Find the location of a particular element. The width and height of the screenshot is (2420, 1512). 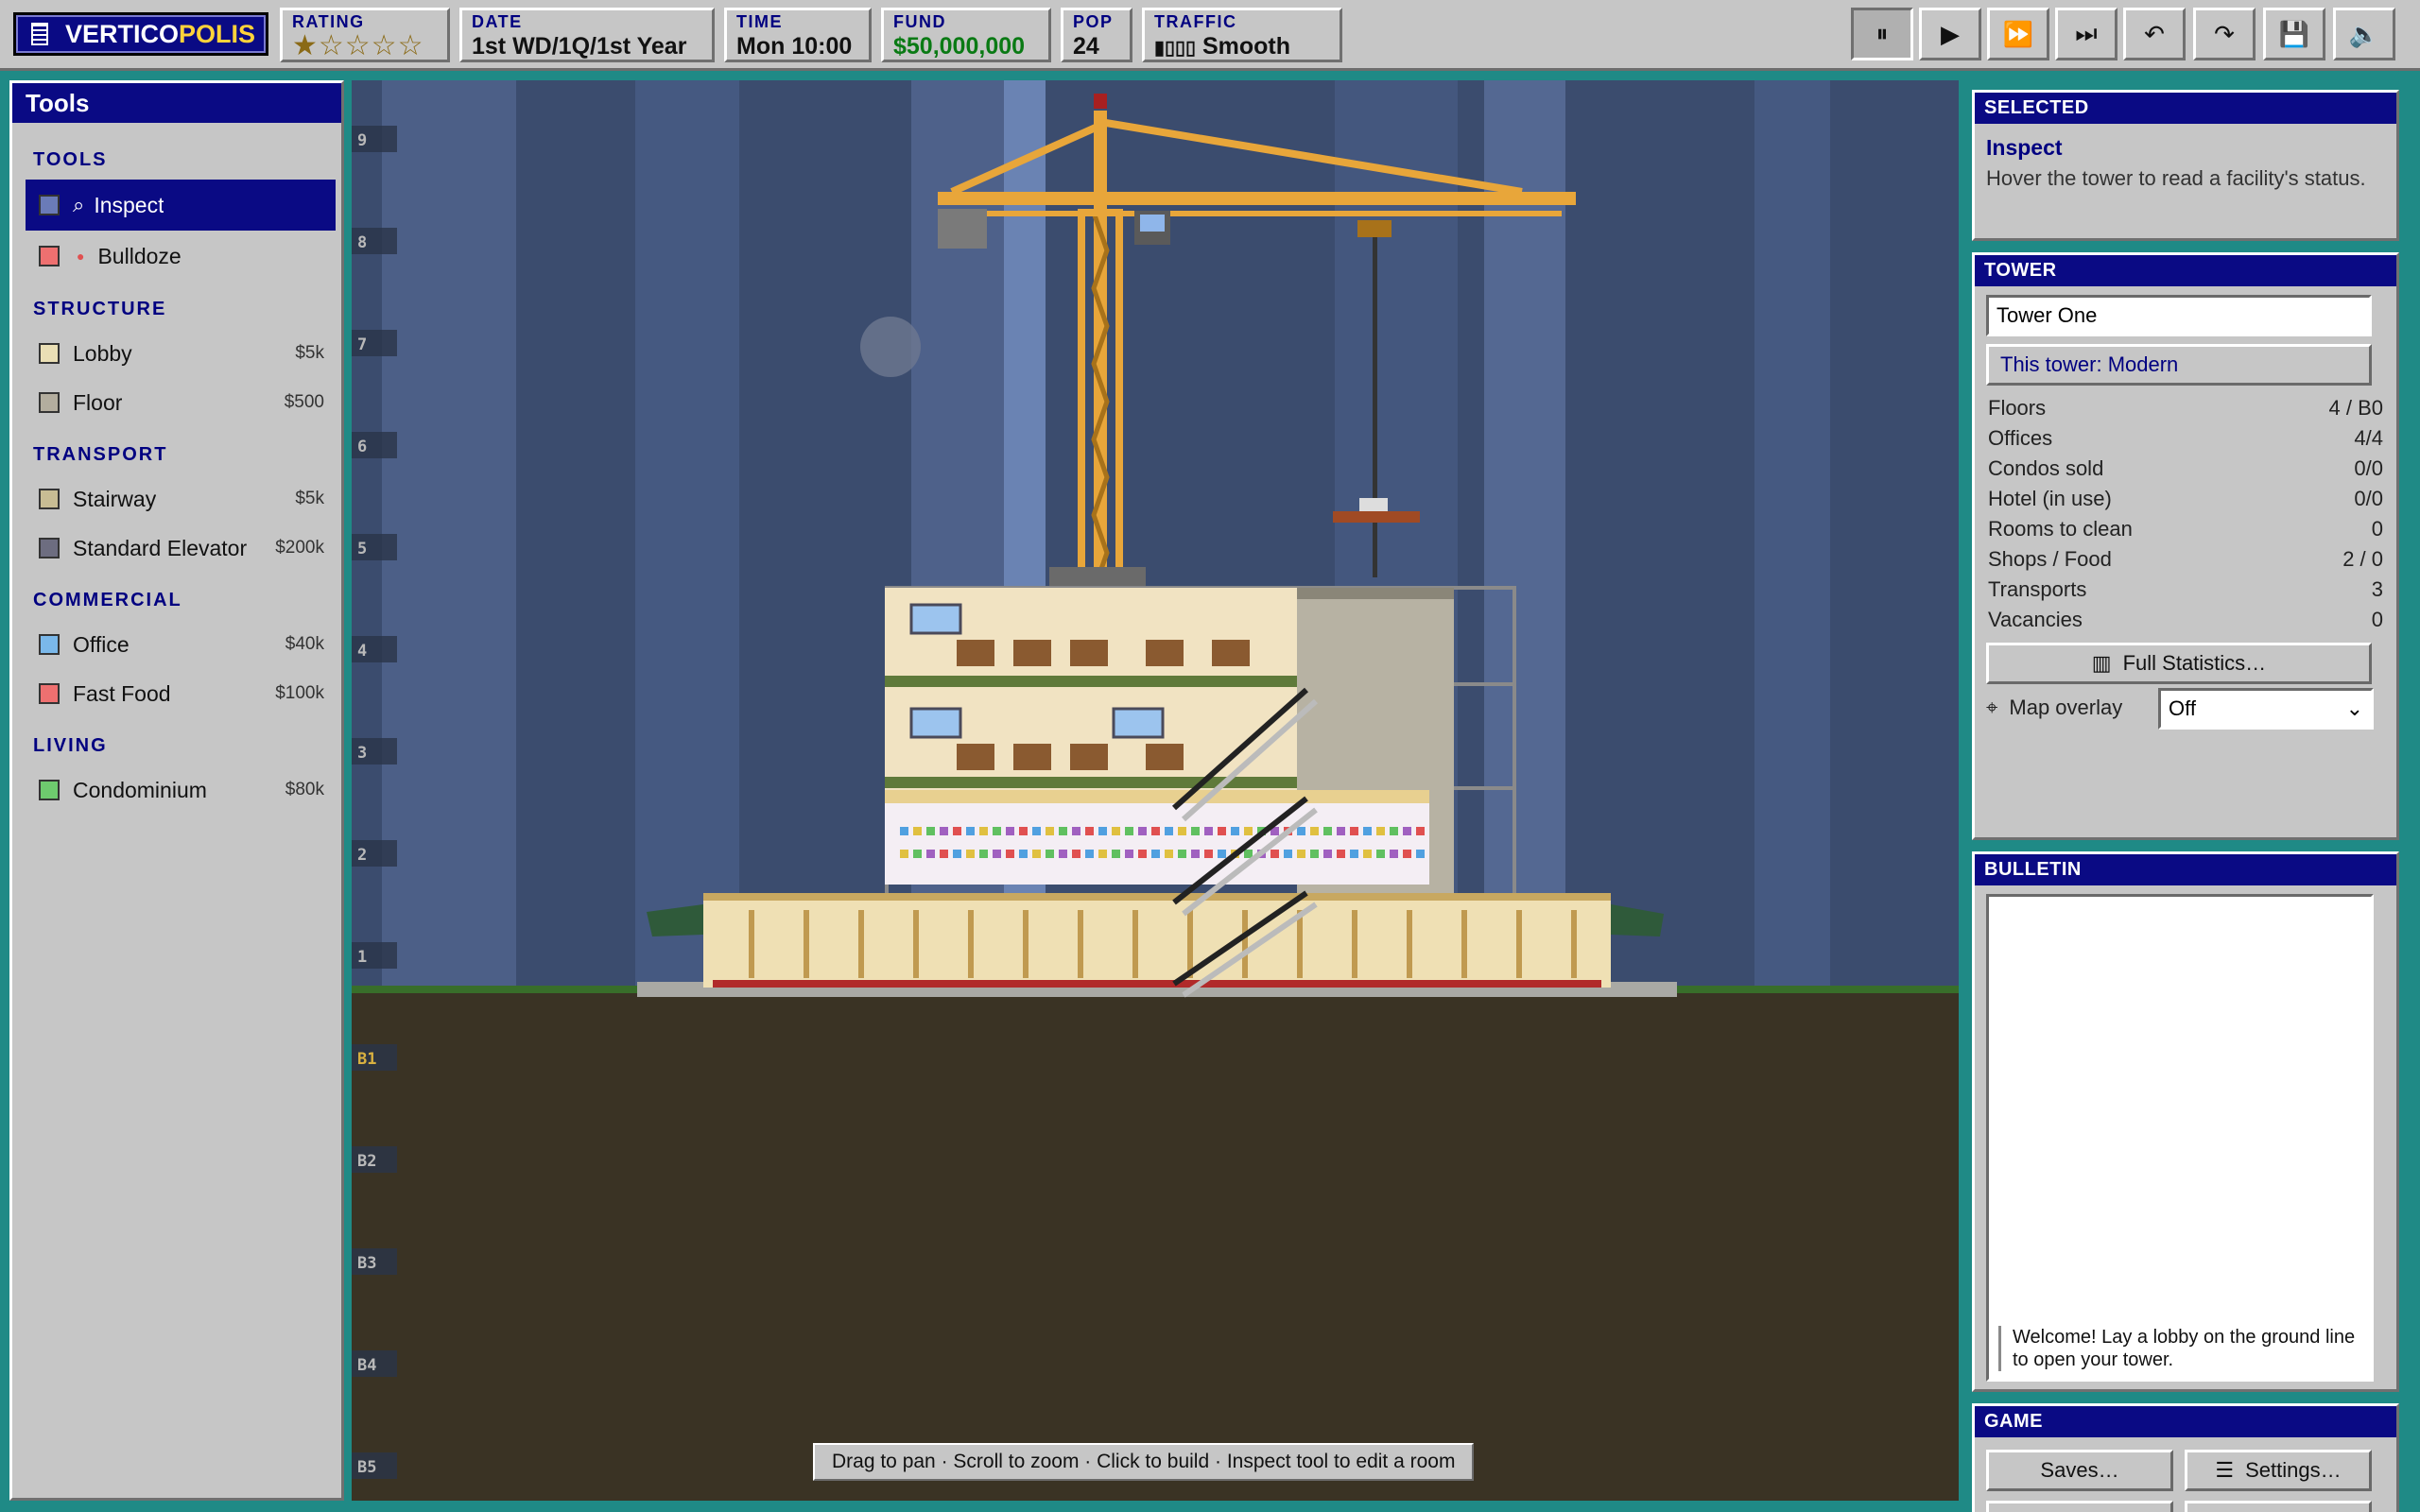

tool-floor: Floor $500 is located at coordinates (181, 402).